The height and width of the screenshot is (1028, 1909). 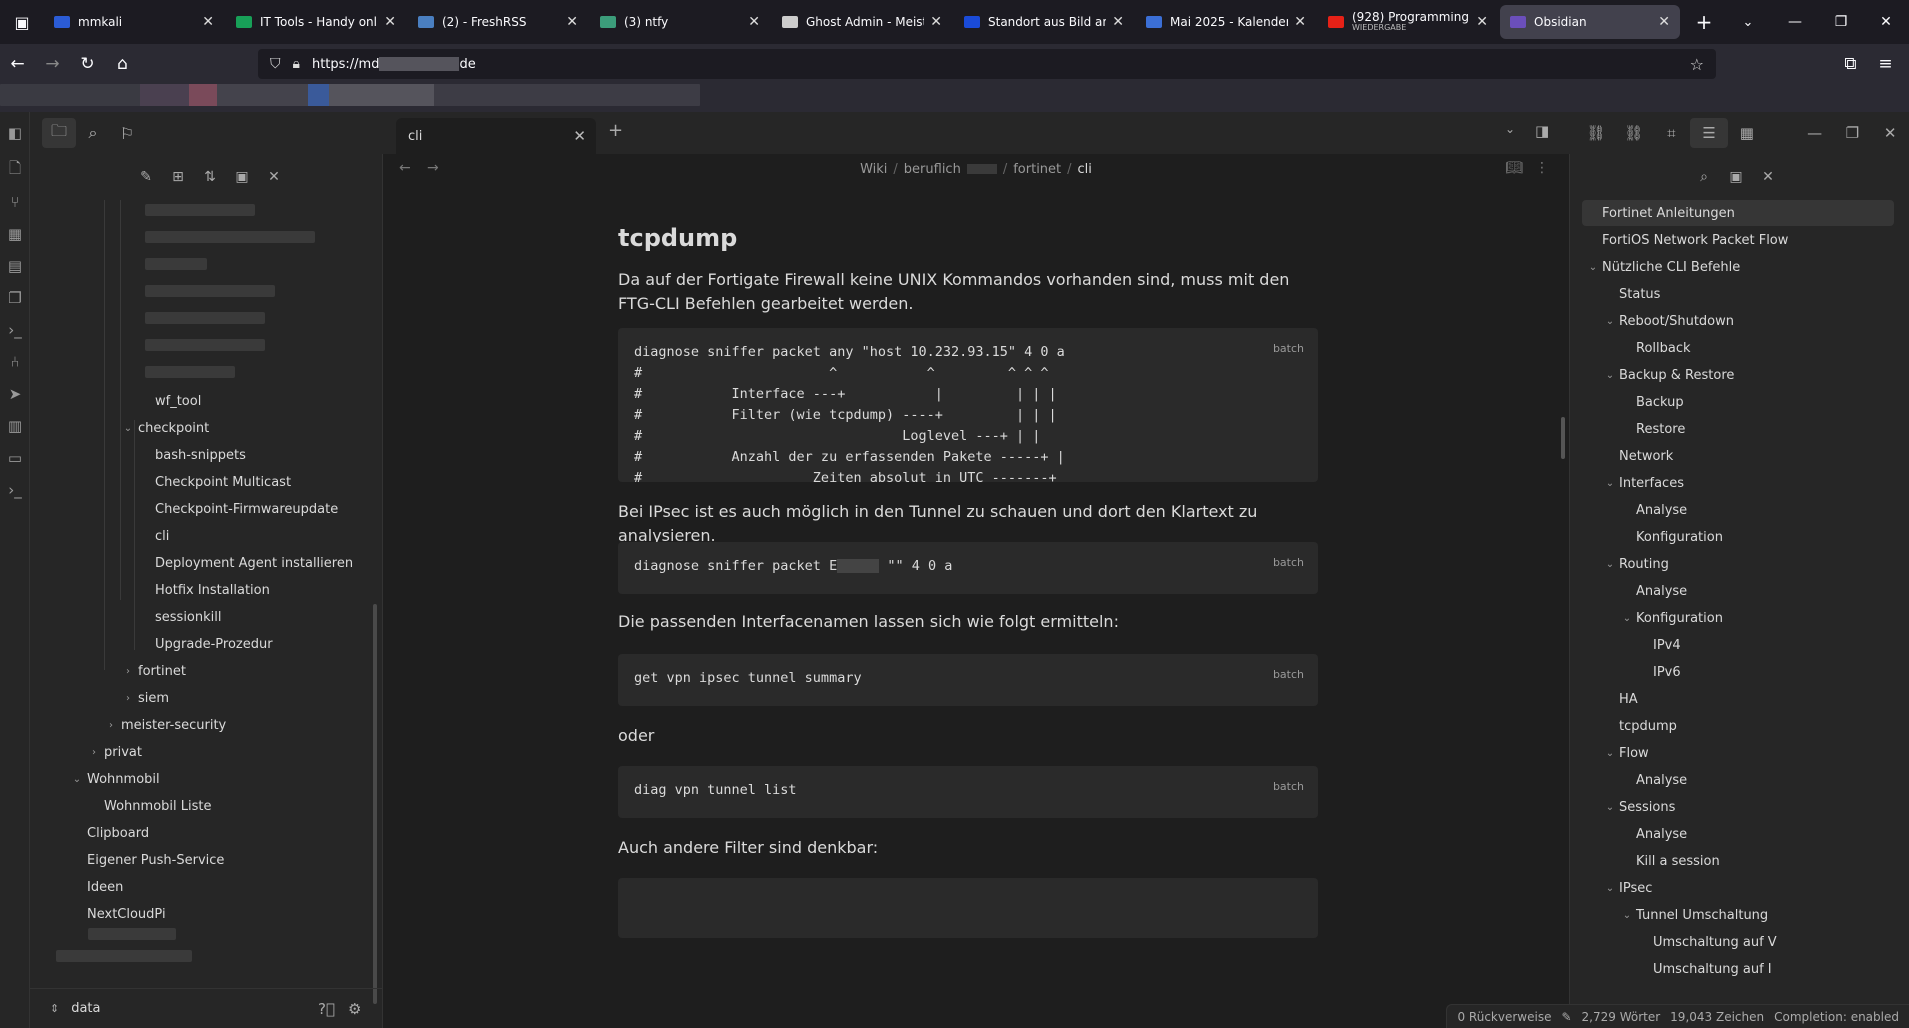 I want to click on settings-icon: ⚙, so click(x=354, y=1009).